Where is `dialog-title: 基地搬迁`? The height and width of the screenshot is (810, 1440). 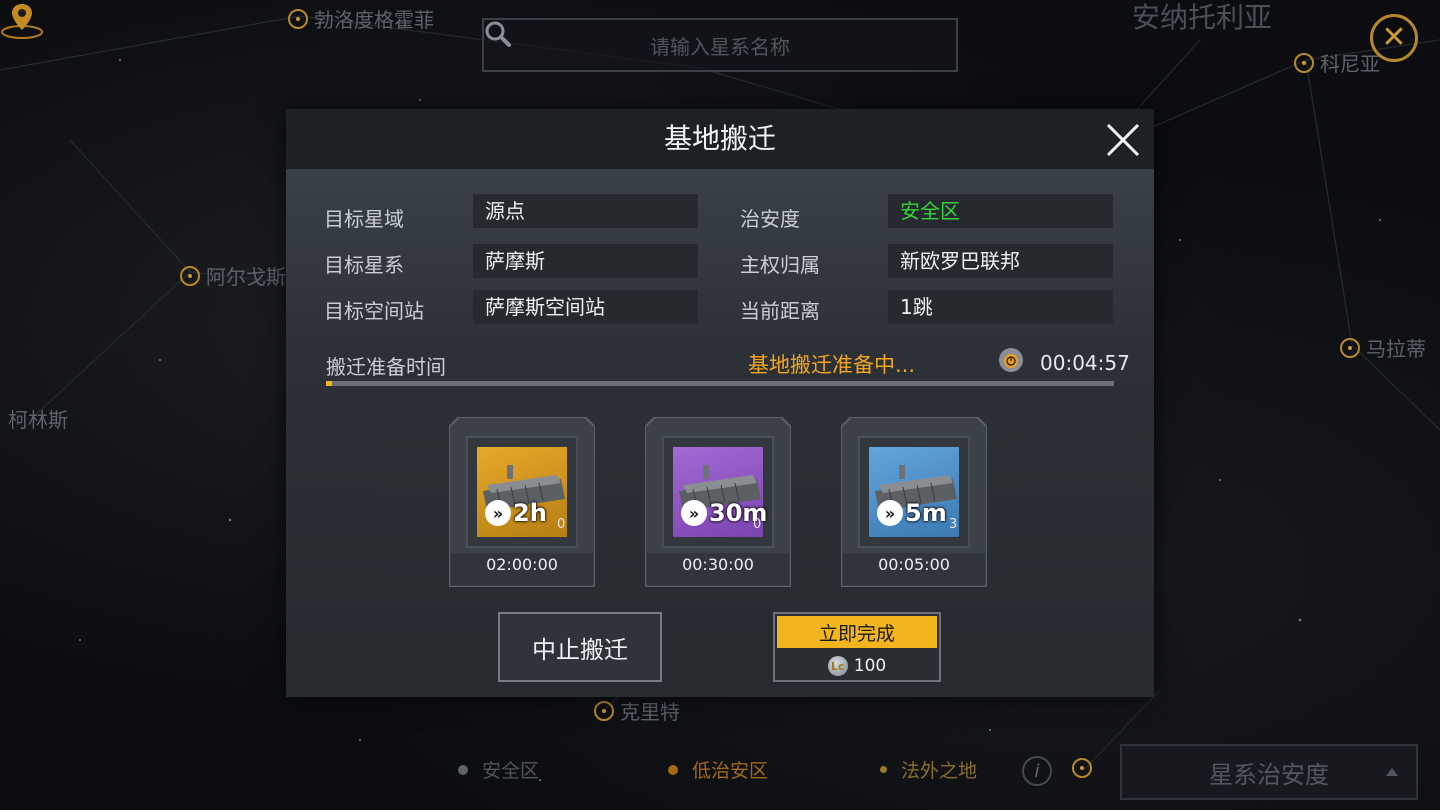
dialog-title: 基地搬迁 is located at coordinates (719, 138).